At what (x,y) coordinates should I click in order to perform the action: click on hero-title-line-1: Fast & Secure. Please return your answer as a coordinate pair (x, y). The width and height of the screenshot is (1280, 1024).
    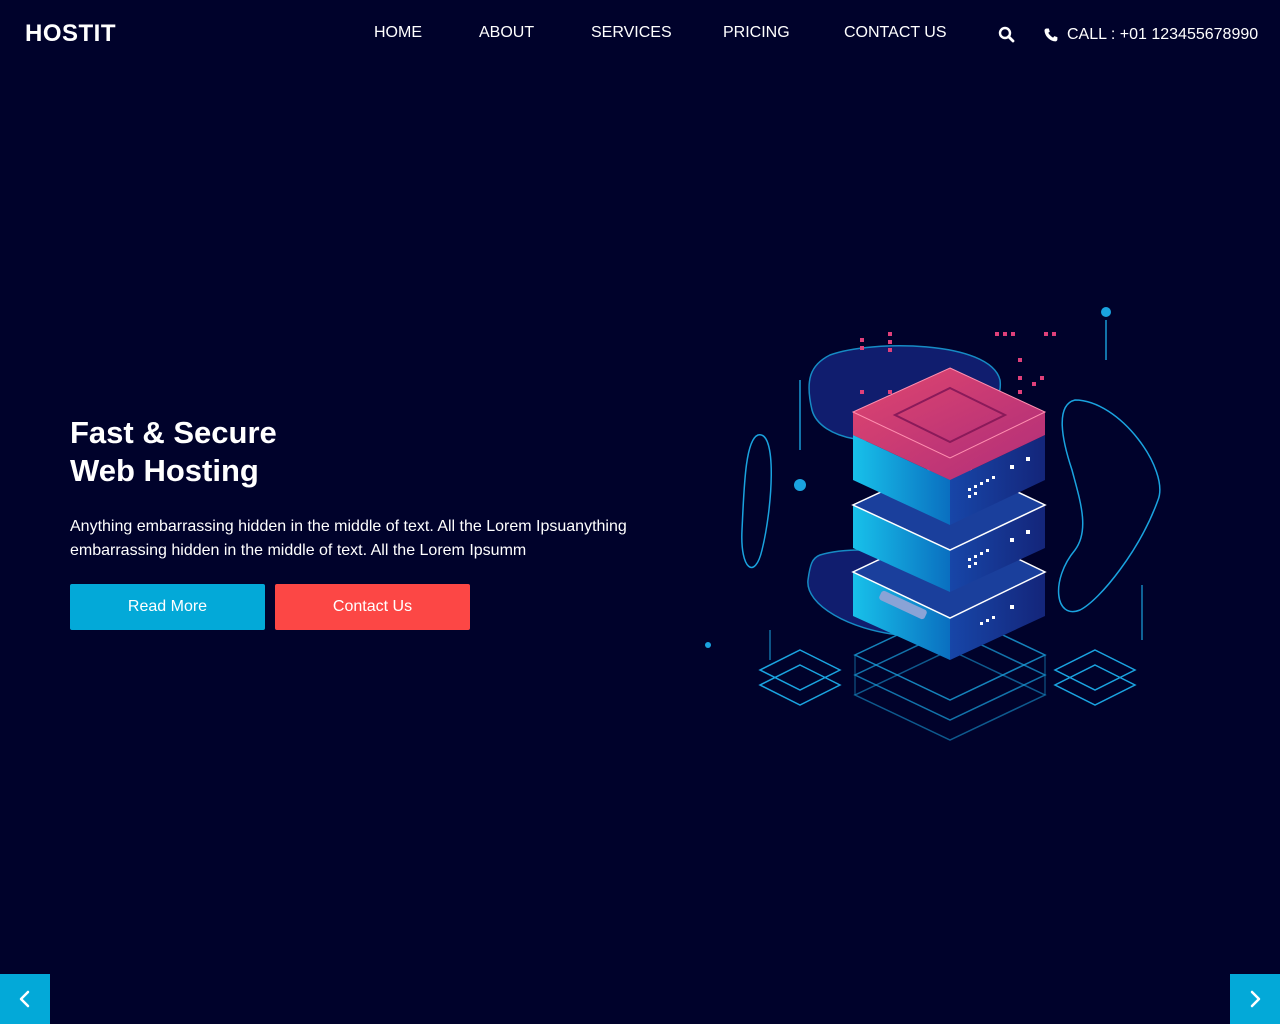
    Looking at the image, I should click on (173, 432).